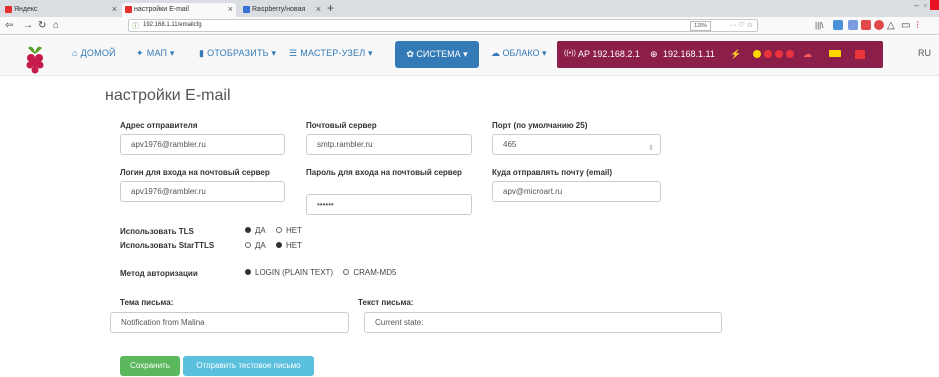 The height and width of the screenshot is (377, 939). Describe the element at coordinates (202, 191) in the screenshot. I see `login-input: apv1976@rambler.ru` at that location.